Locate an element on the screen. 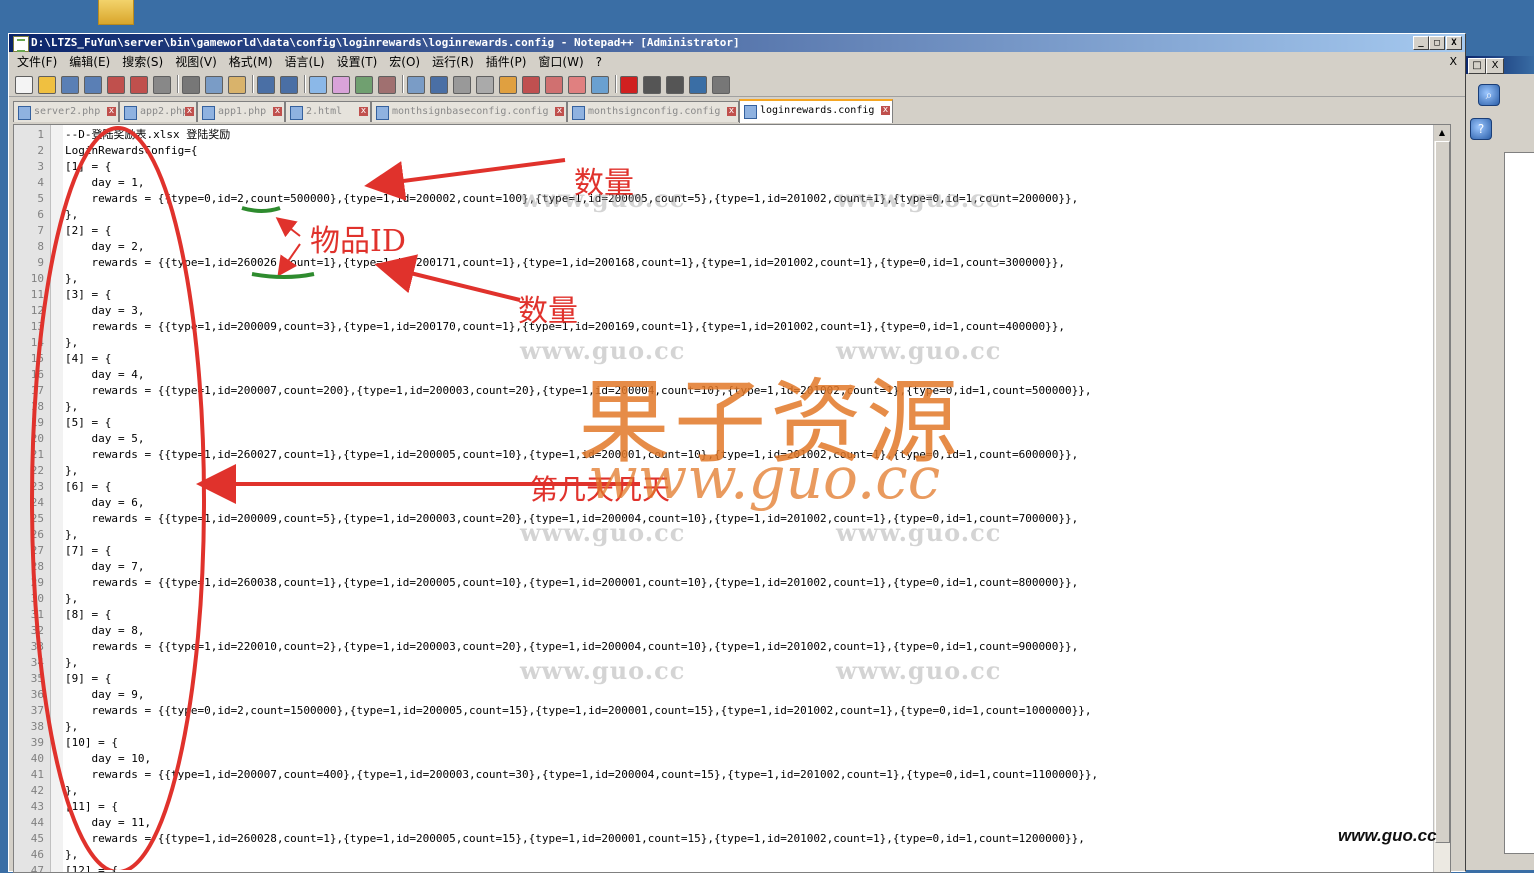  save-icon is located at coordinates (70, 85).